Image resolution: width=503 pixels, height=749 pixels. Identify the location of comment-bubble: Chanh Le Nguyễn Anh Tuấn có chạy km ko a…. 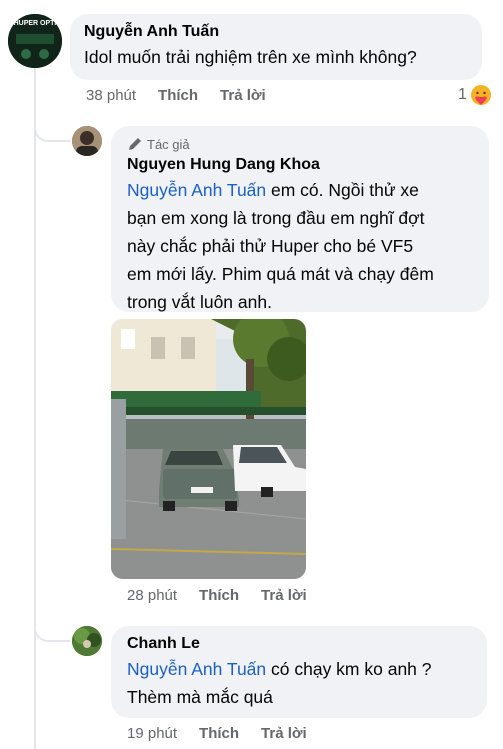
(299, 672).